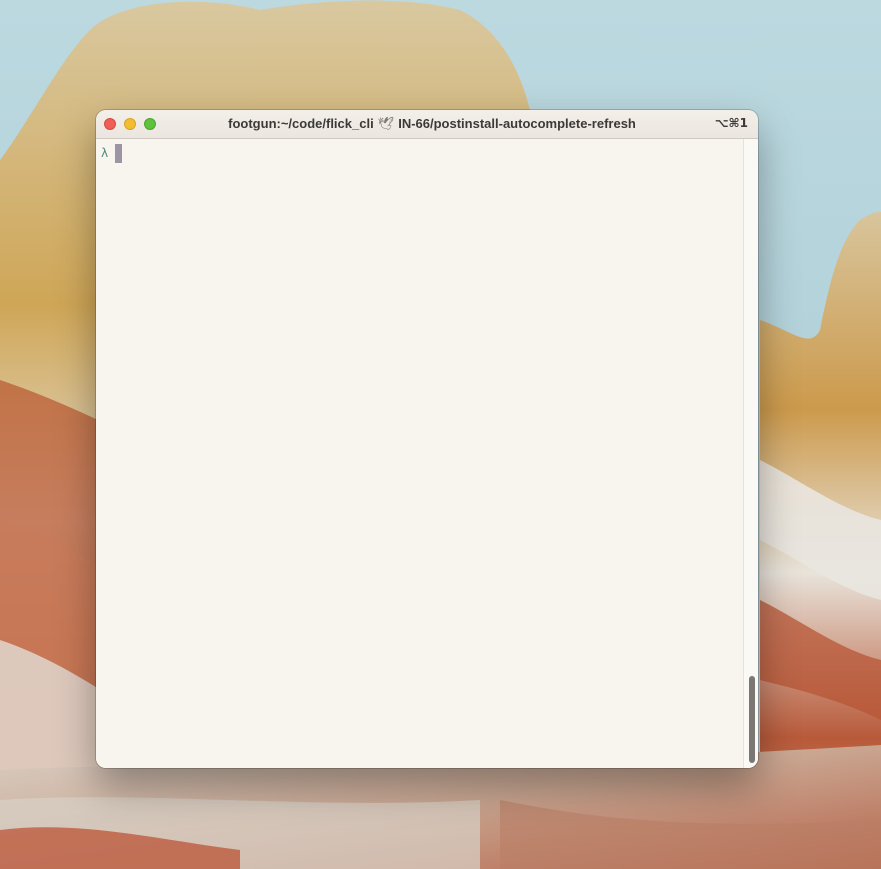 The height and width of the screenshot is (869, 881). I want to click on zoom-button, so click(150, 124).